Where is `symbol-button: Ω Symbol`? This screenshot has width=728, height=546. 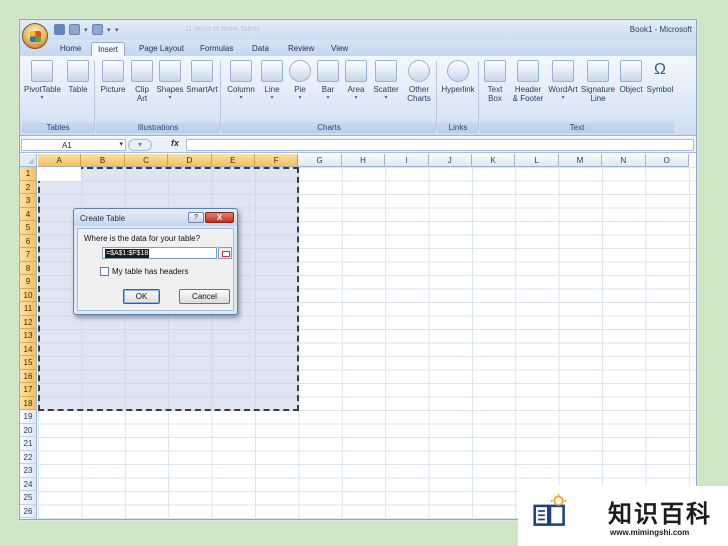
symbol-button: Ω Symbol is located at coordinates (660, 77).